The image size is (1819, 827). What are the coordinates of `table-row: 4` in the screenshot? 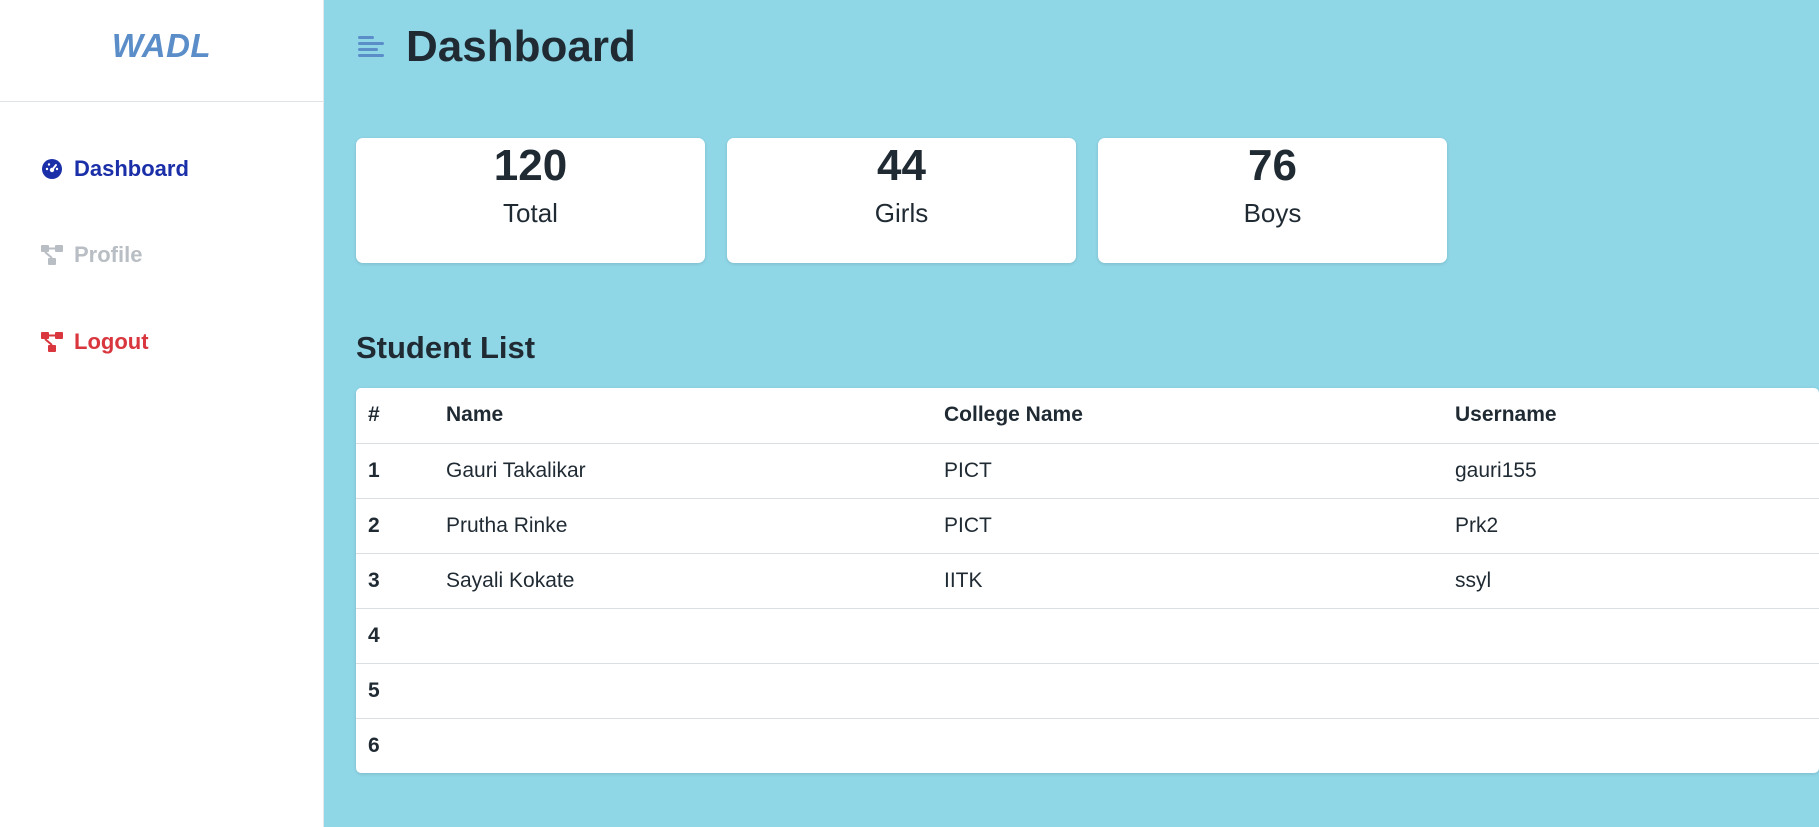 It's located at (1087, 636).